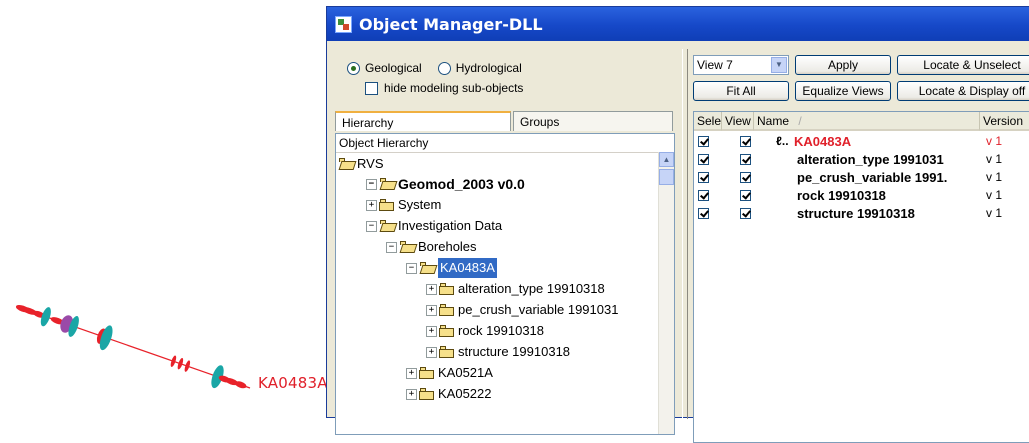  I want to click on hide-sub-objects-label: hide modeling sub-objects, so click(454, 88).